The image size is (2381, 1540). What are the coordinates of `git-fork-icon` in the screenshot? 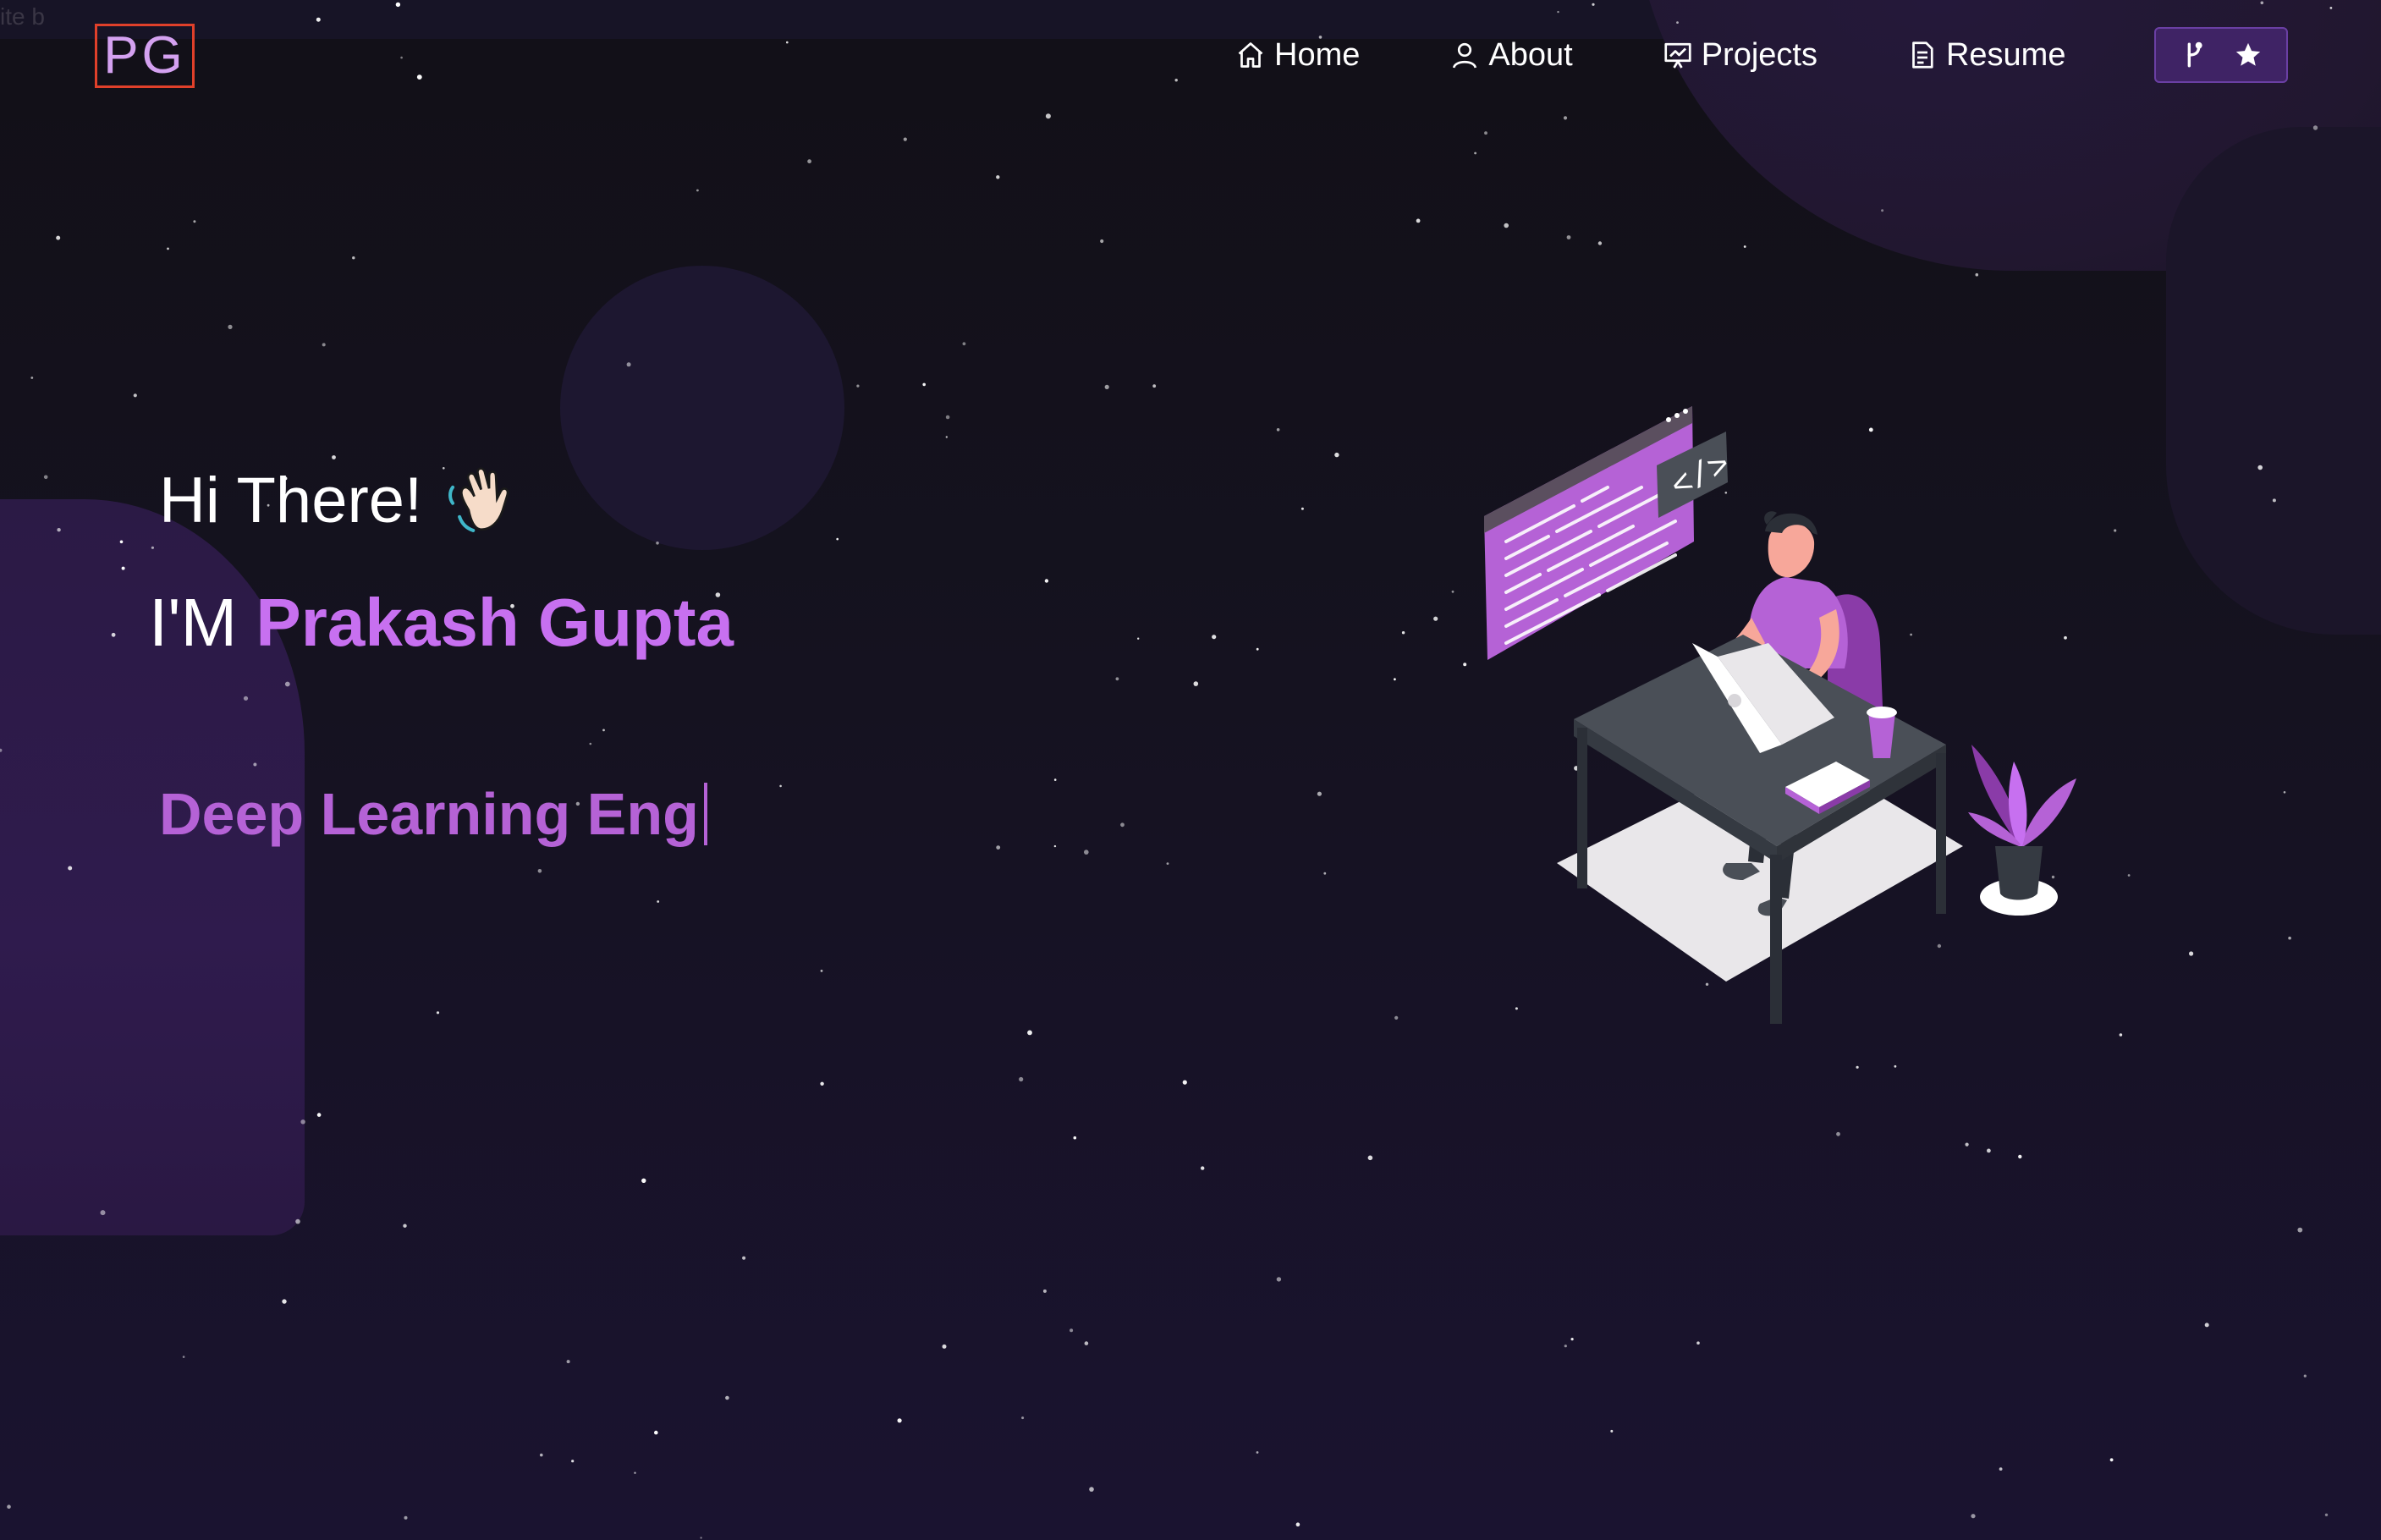 It's located at (2194, 54).